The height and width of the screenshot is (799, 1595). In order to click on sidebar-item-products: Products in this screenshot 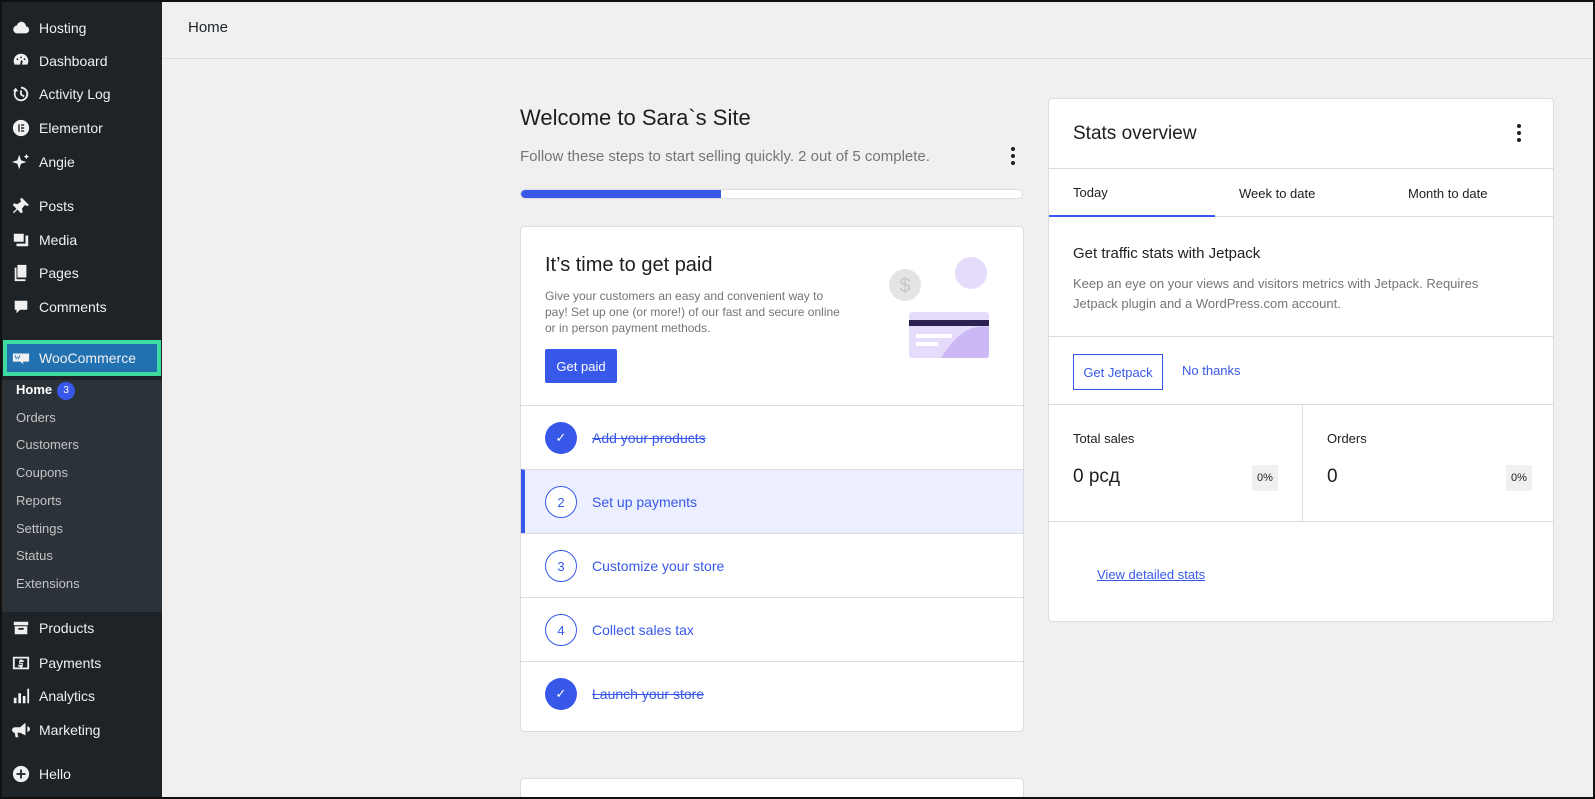, I will do `click(82, 628)`.